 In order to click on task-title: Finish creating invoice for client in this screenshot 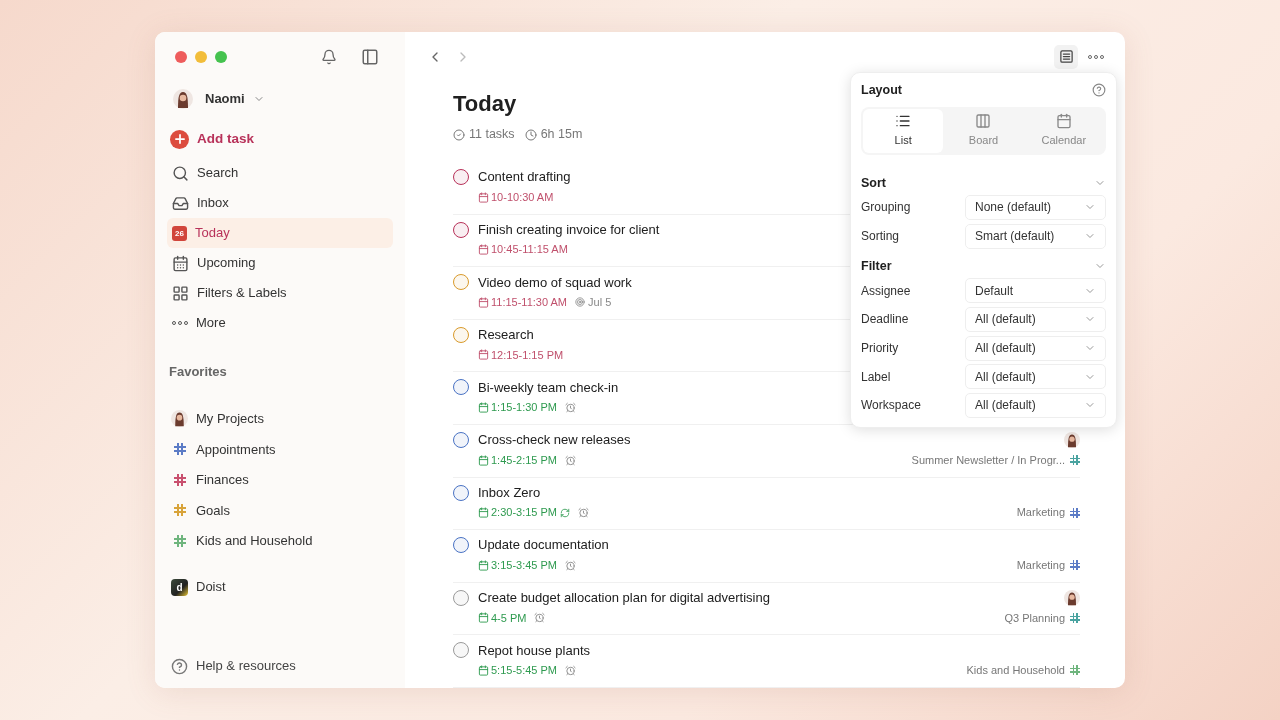, I will do `click(569, 229)`.